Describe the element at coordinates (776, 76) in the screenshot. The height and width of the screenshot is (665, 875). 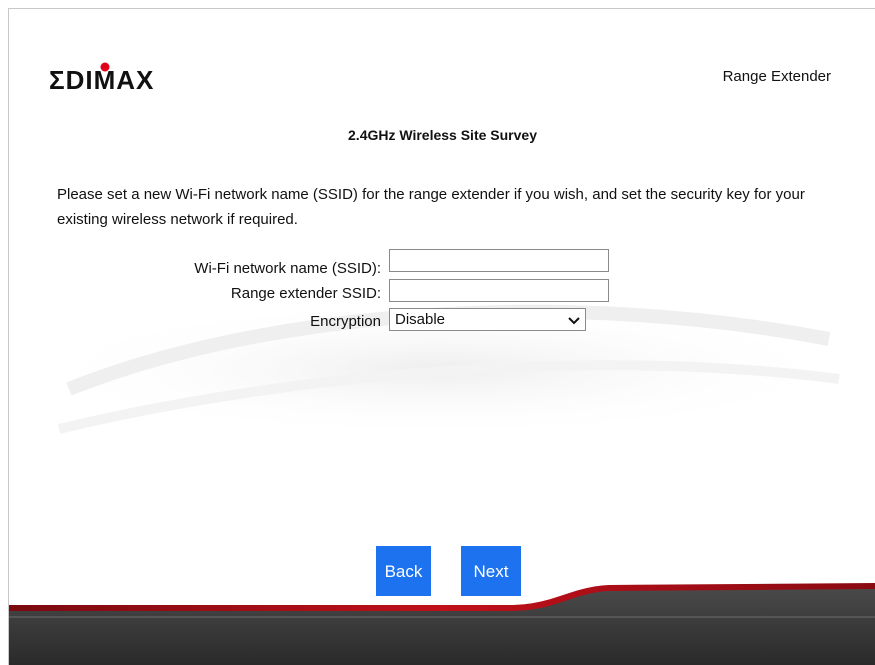
I see `product-name: Range Extender` at that location.